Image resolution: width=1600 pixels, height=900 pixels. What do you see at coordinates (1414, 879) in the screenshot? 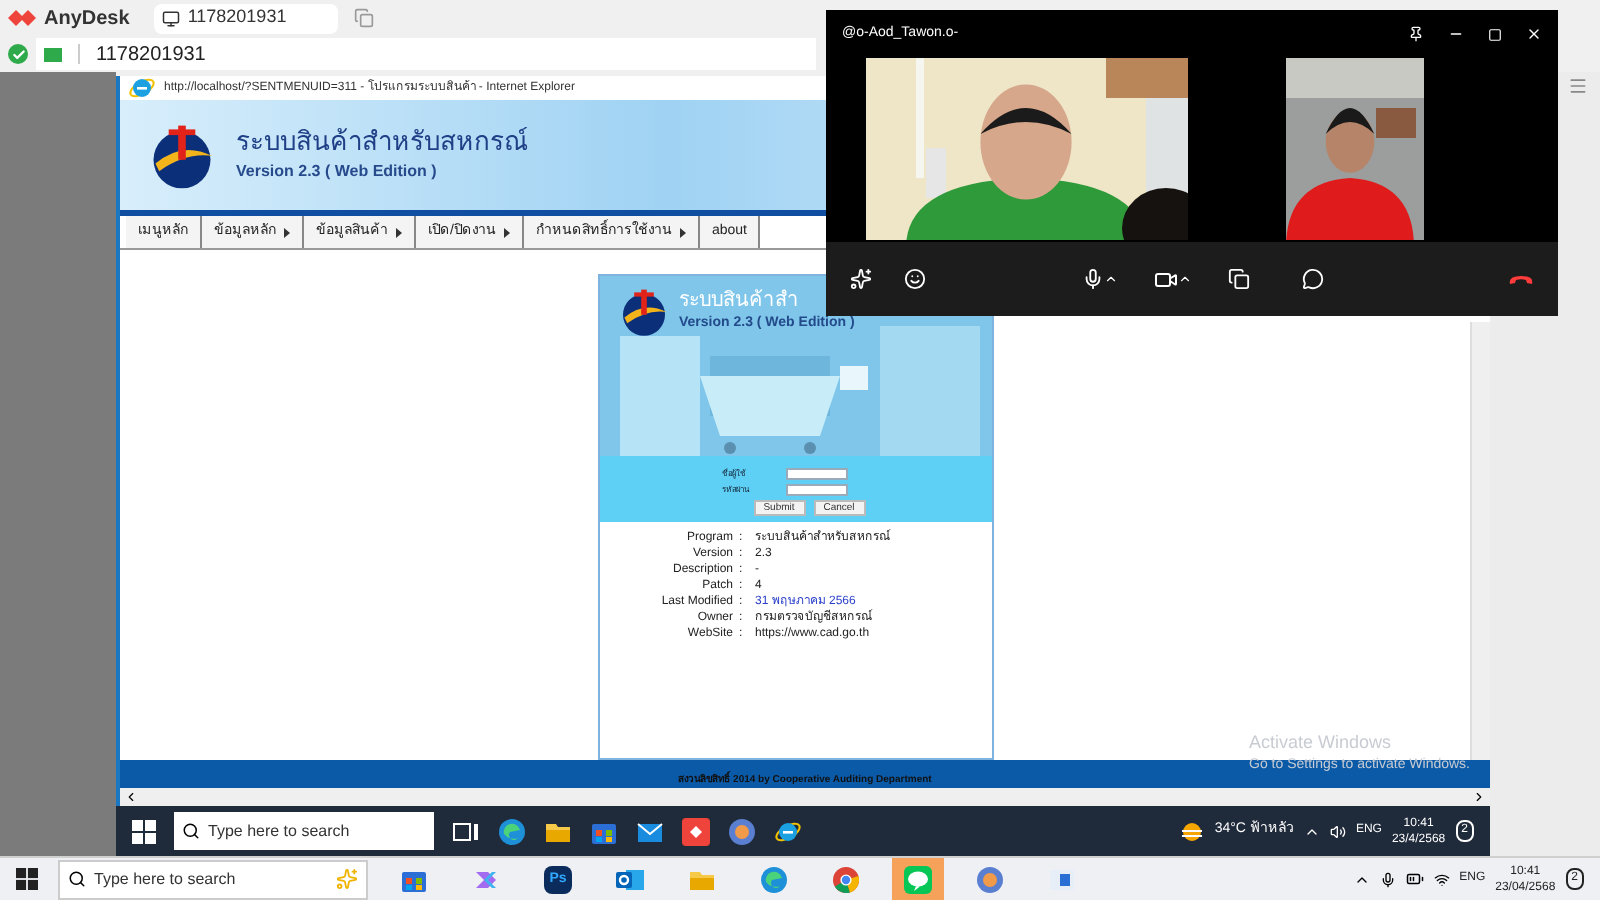
I see `battery-icon` at bounding box center [1414, 879].